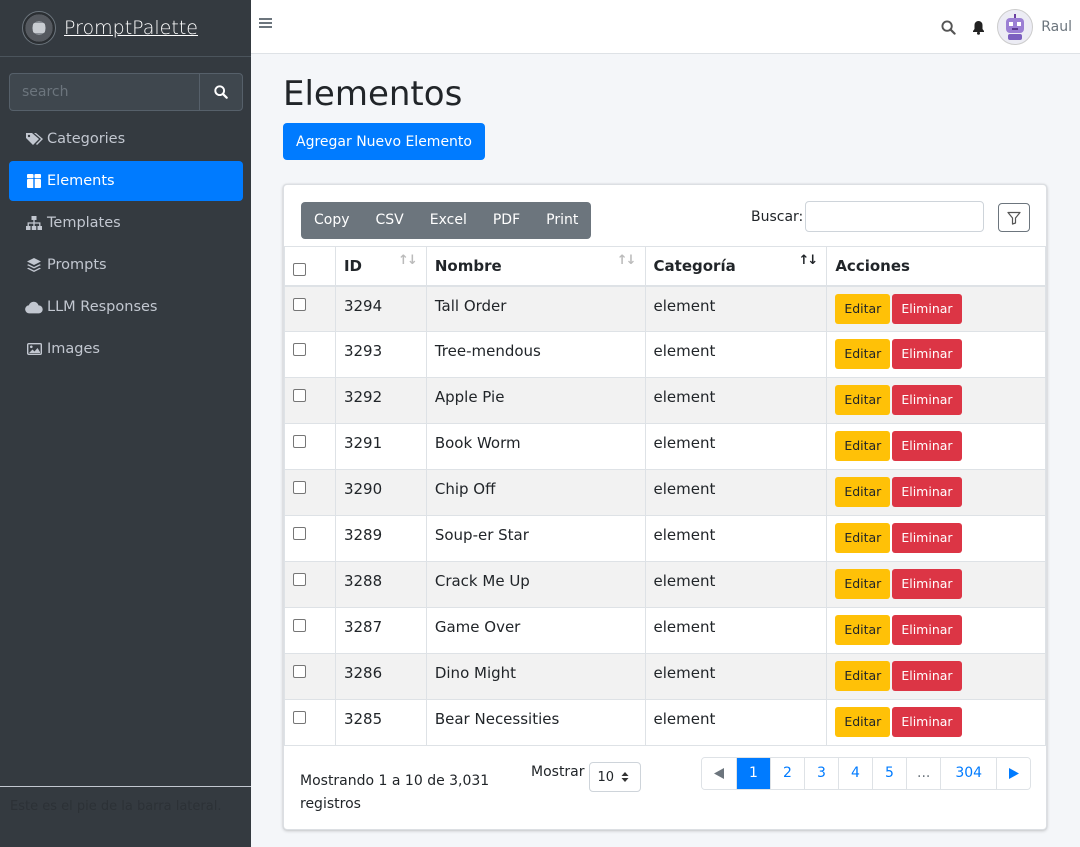 Image resolution: width=1080 pixels, height=847 pixels. What do you see at coordinates (978, 27) in the screenshot?
I see `notifications-button` at bounding box center [978, 27].